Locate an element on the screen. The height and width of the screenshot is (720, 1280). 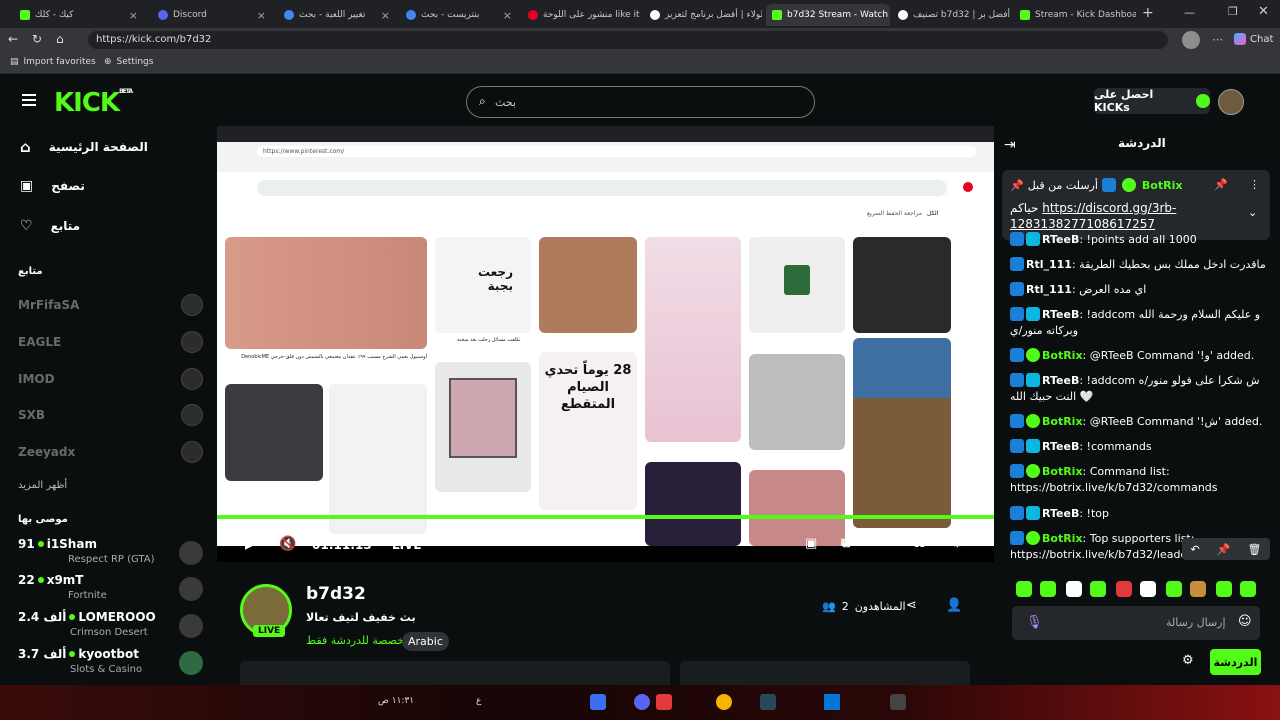
fullscreen-icon: ⛶ is located at coordinates (919, 543).